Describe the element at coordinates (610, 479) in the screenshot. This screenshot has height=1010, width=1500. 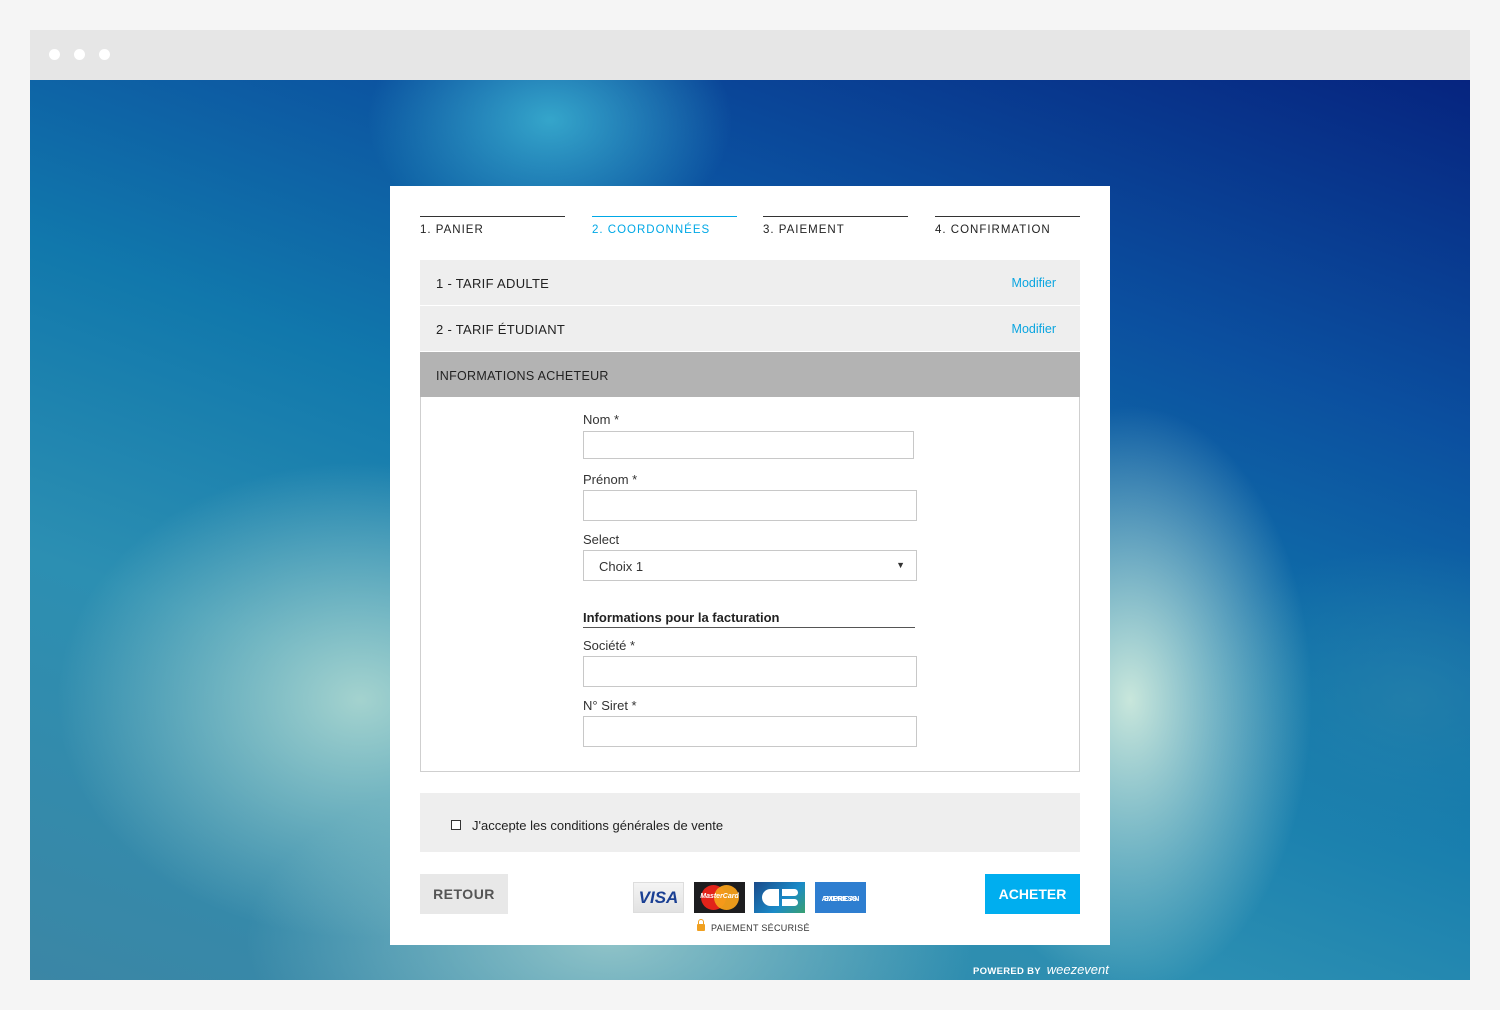
I see `prenom-label: Prénom *` at that location.